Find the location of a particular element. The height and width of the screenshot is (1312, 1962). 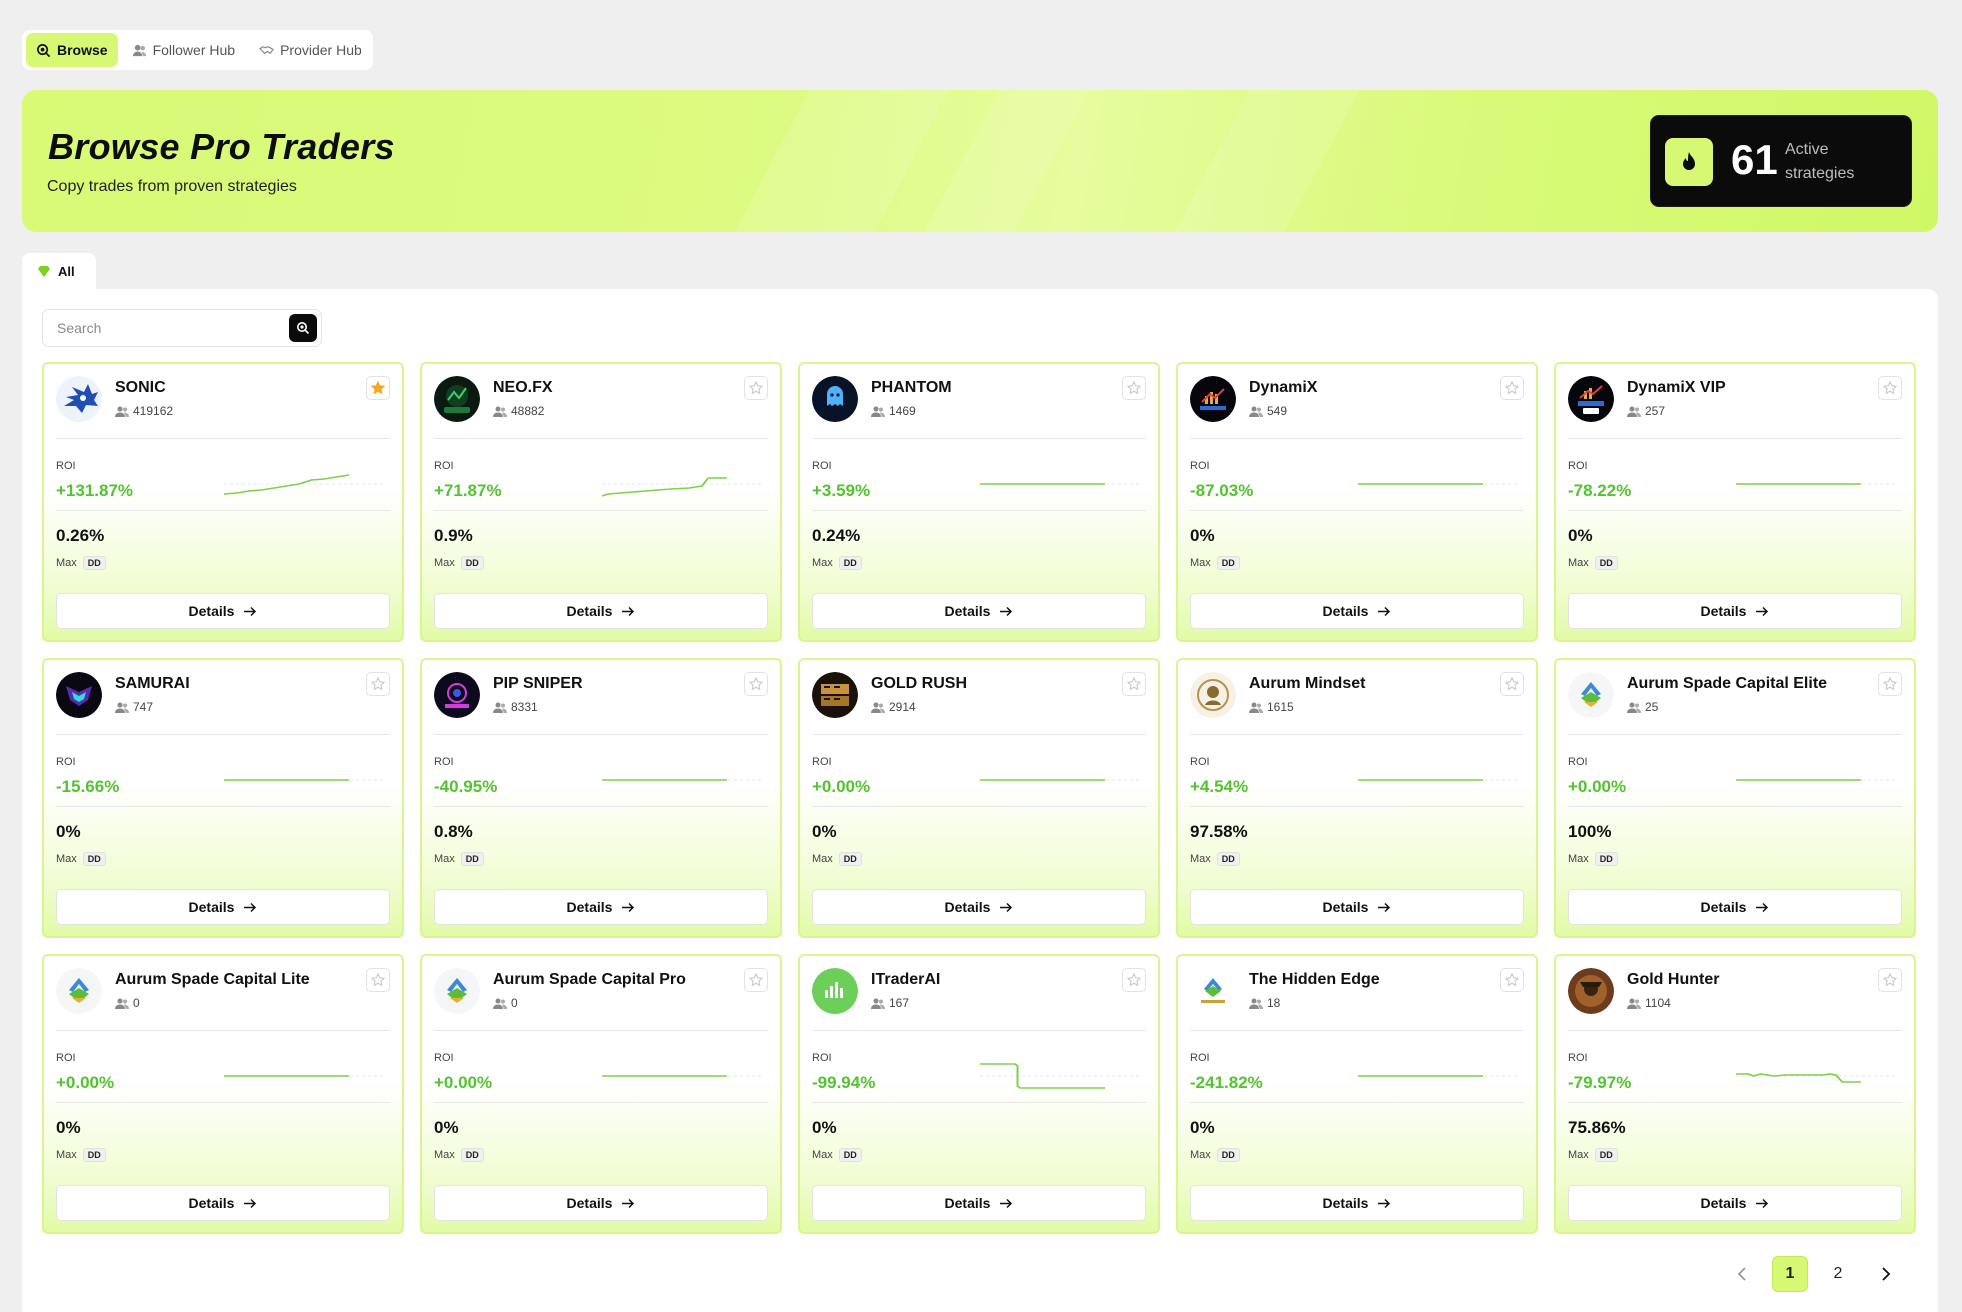

follower-count: 1469 is located at coordinates (893, 411).